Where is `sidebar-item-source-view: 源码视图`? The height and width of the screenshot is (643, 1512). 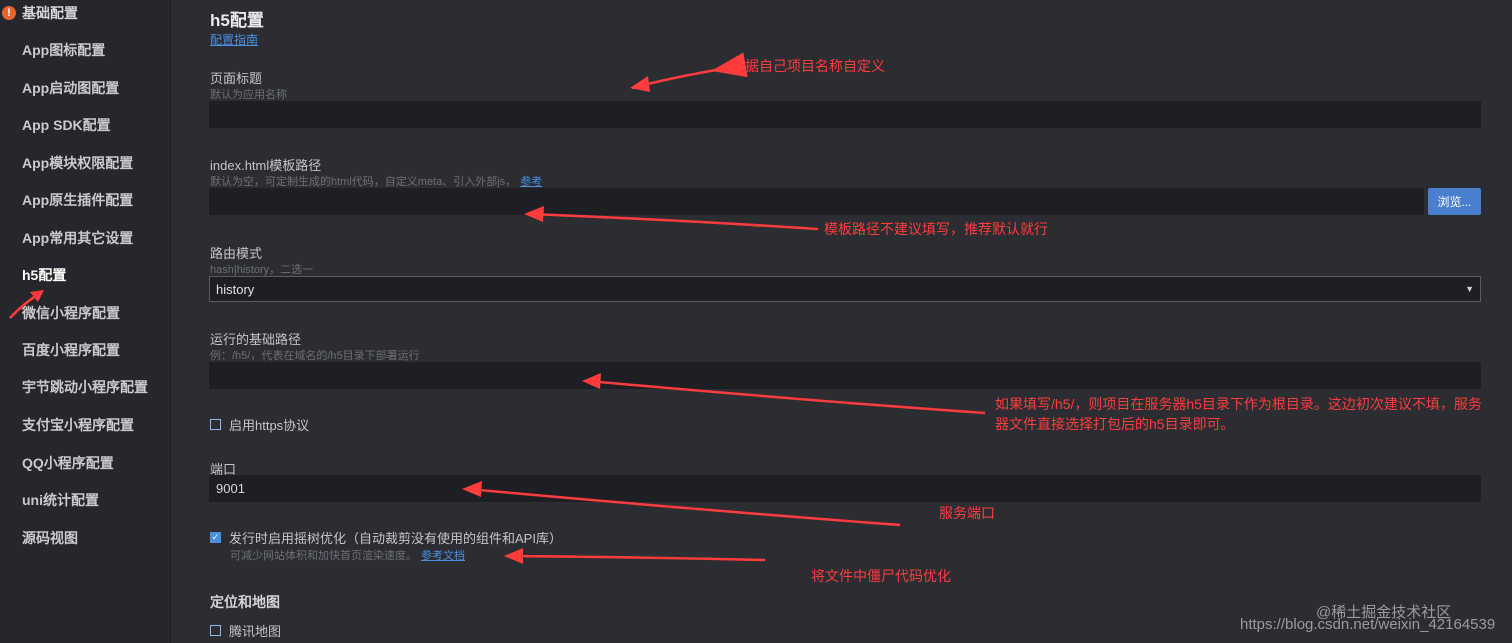
sidebar-item-source-view: 源码视图 is located at coordinates (50, 538).